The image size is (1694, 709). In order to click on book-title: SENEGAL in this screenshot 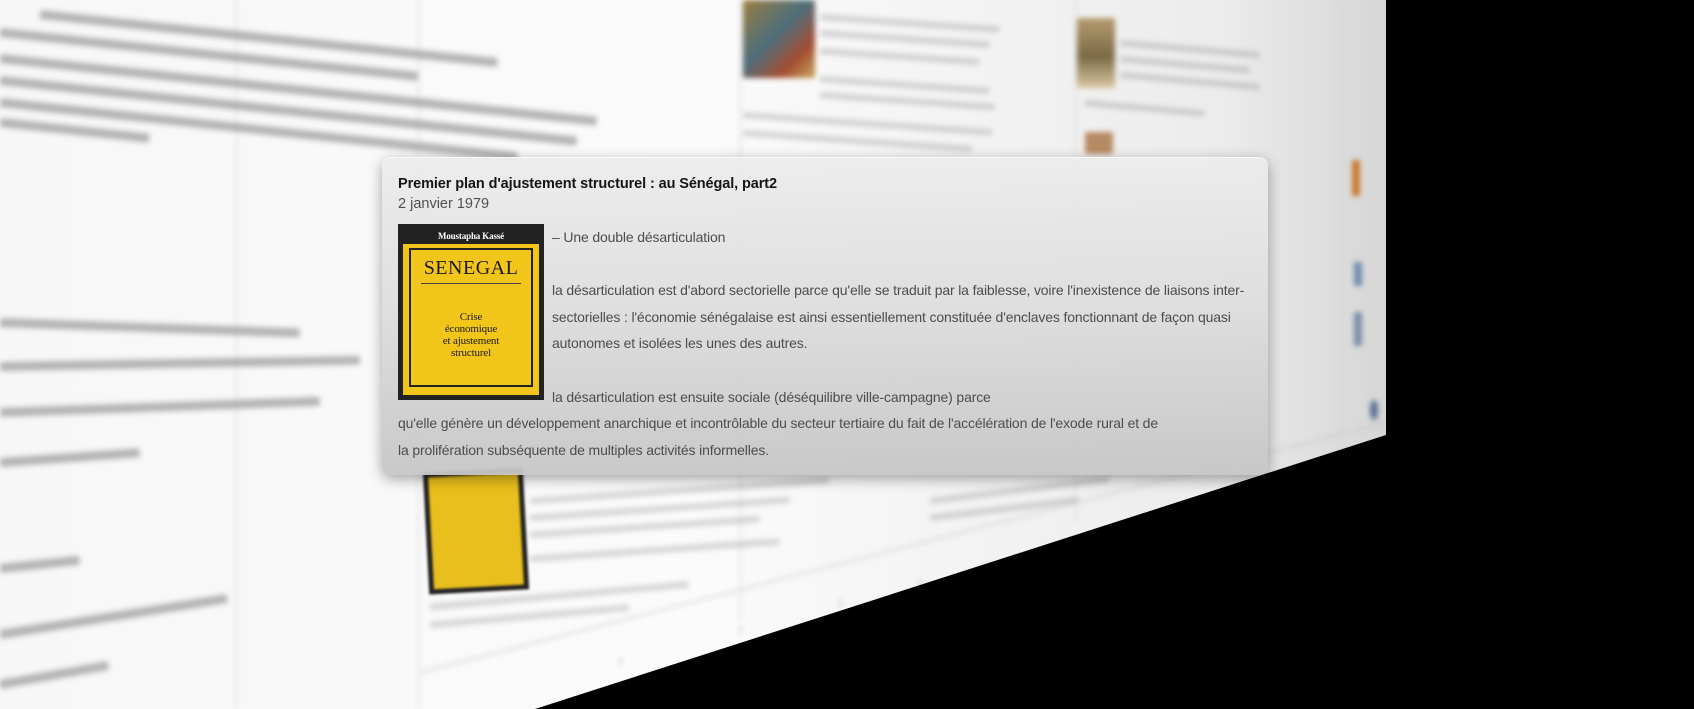, I will do `click(471, 268)`.